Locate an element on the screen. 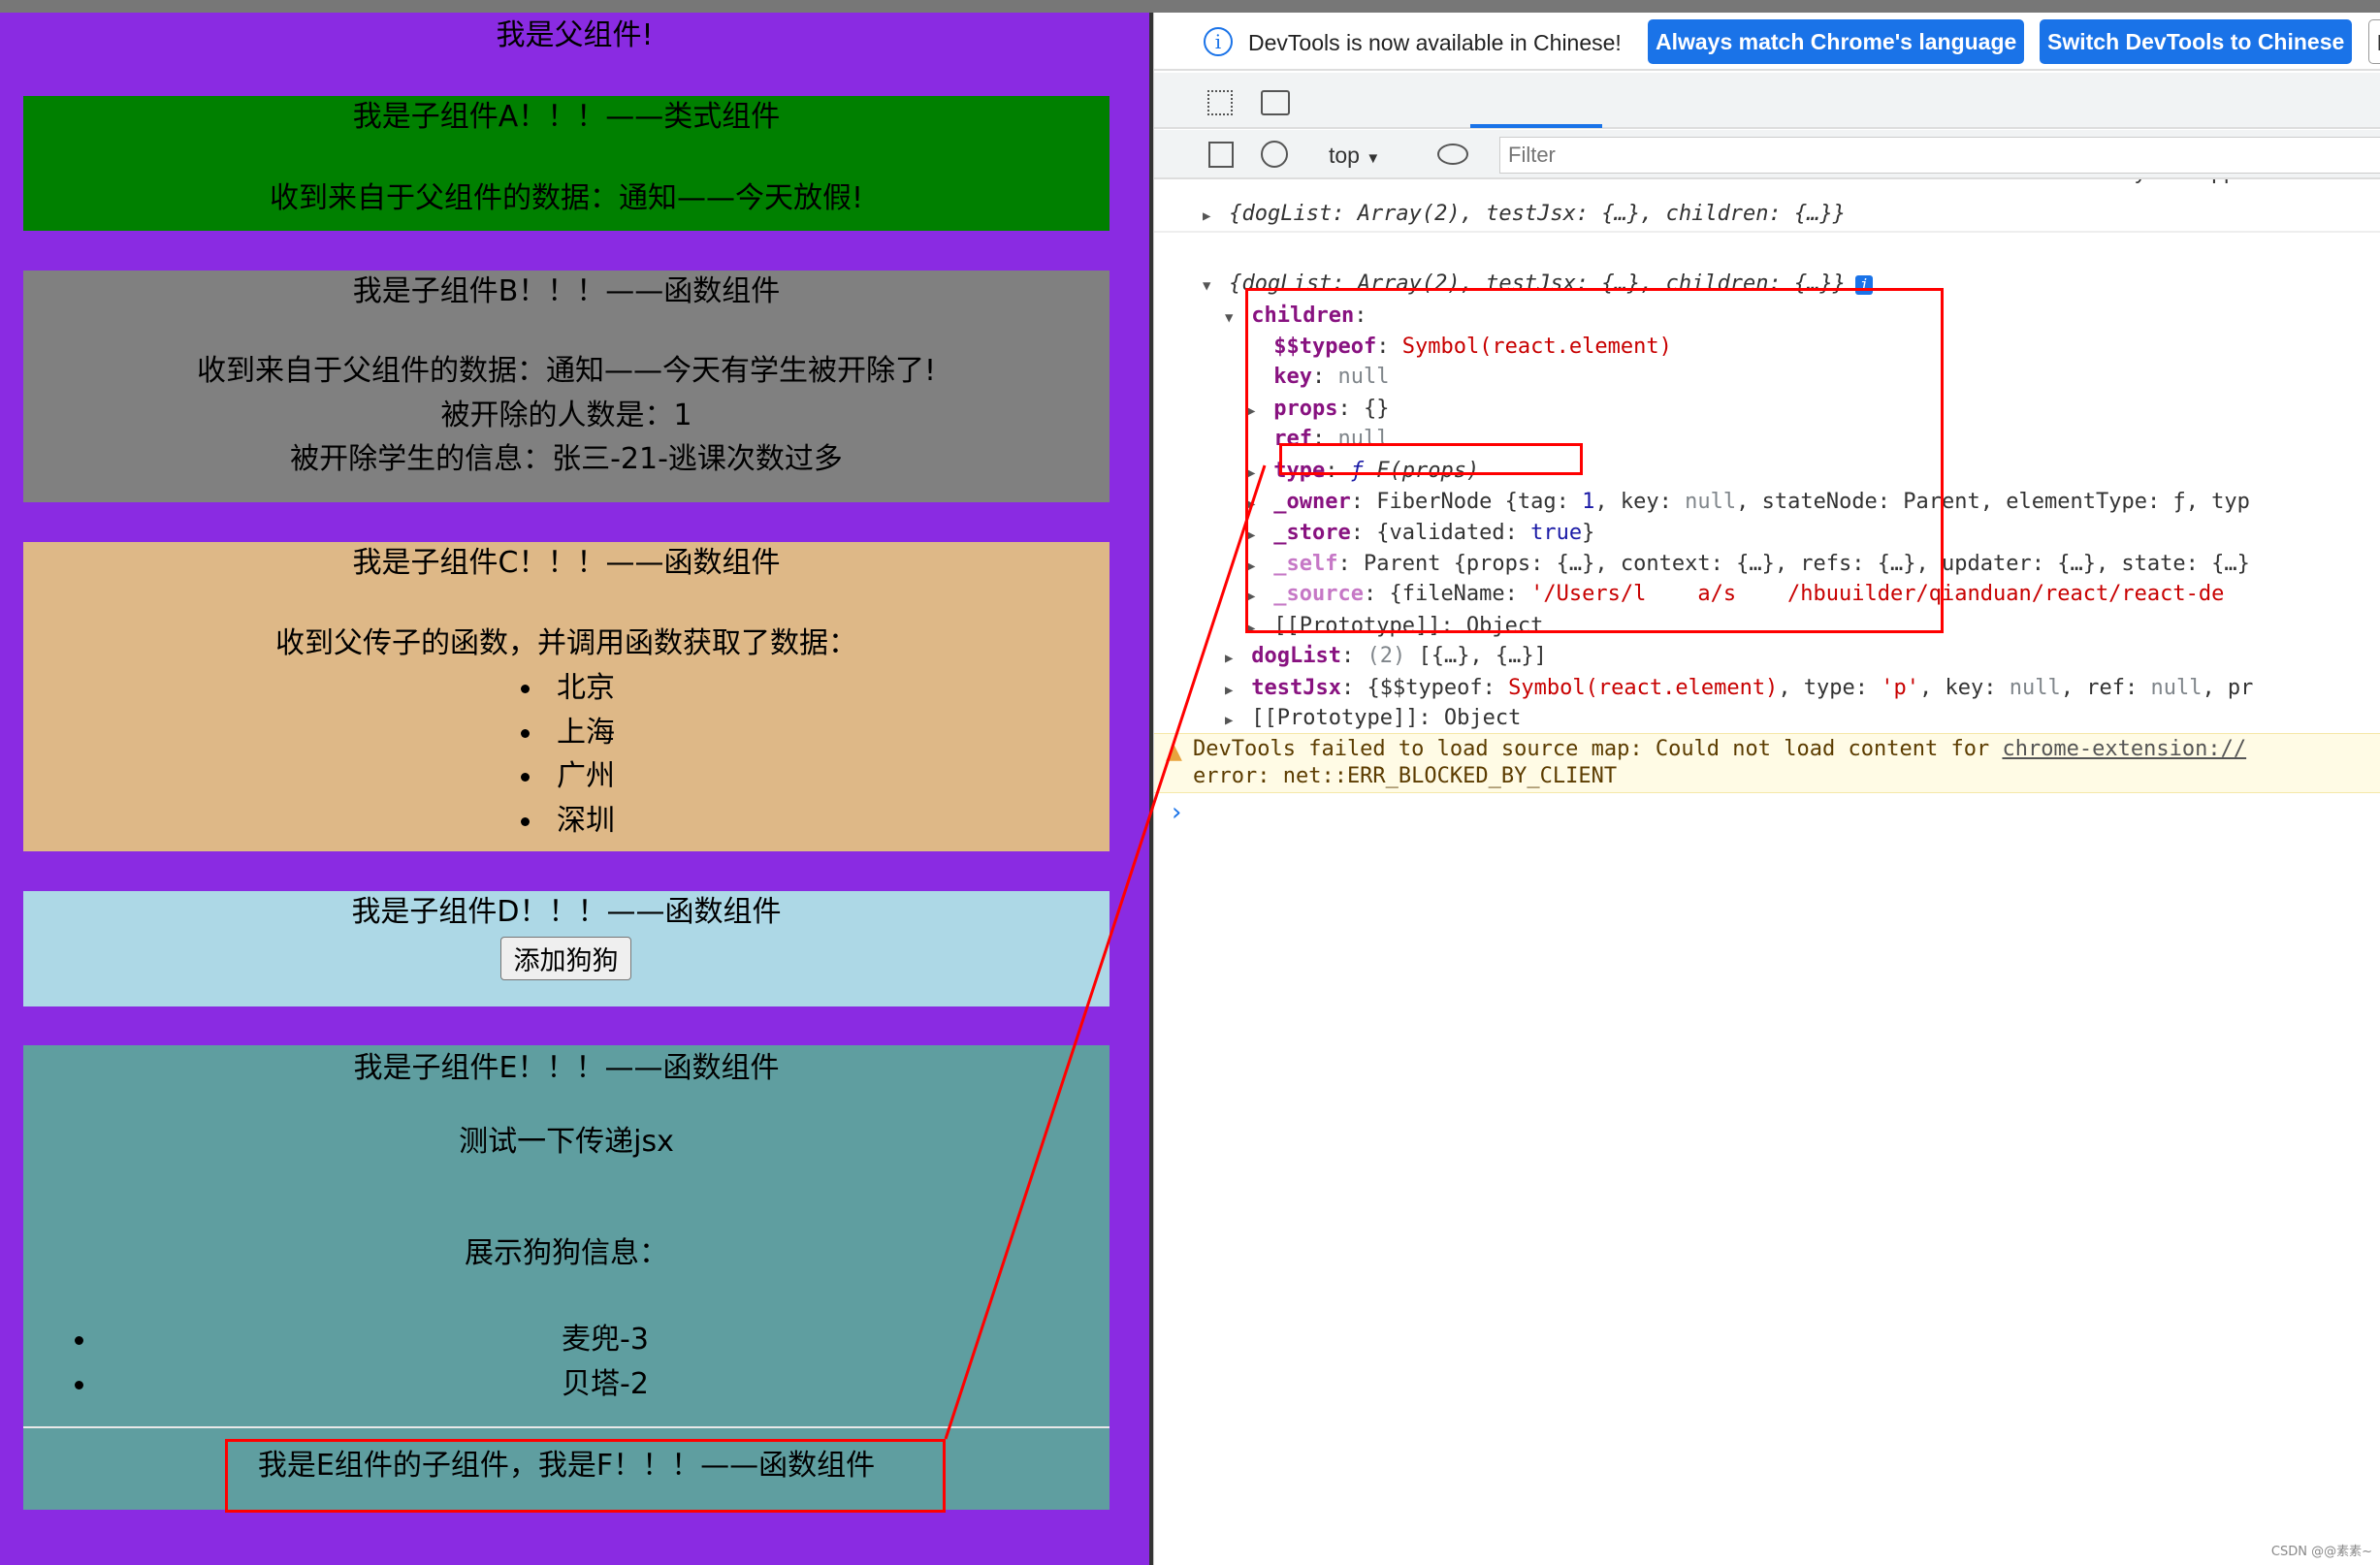  annotation-line is located at coordinates (1105, 952).